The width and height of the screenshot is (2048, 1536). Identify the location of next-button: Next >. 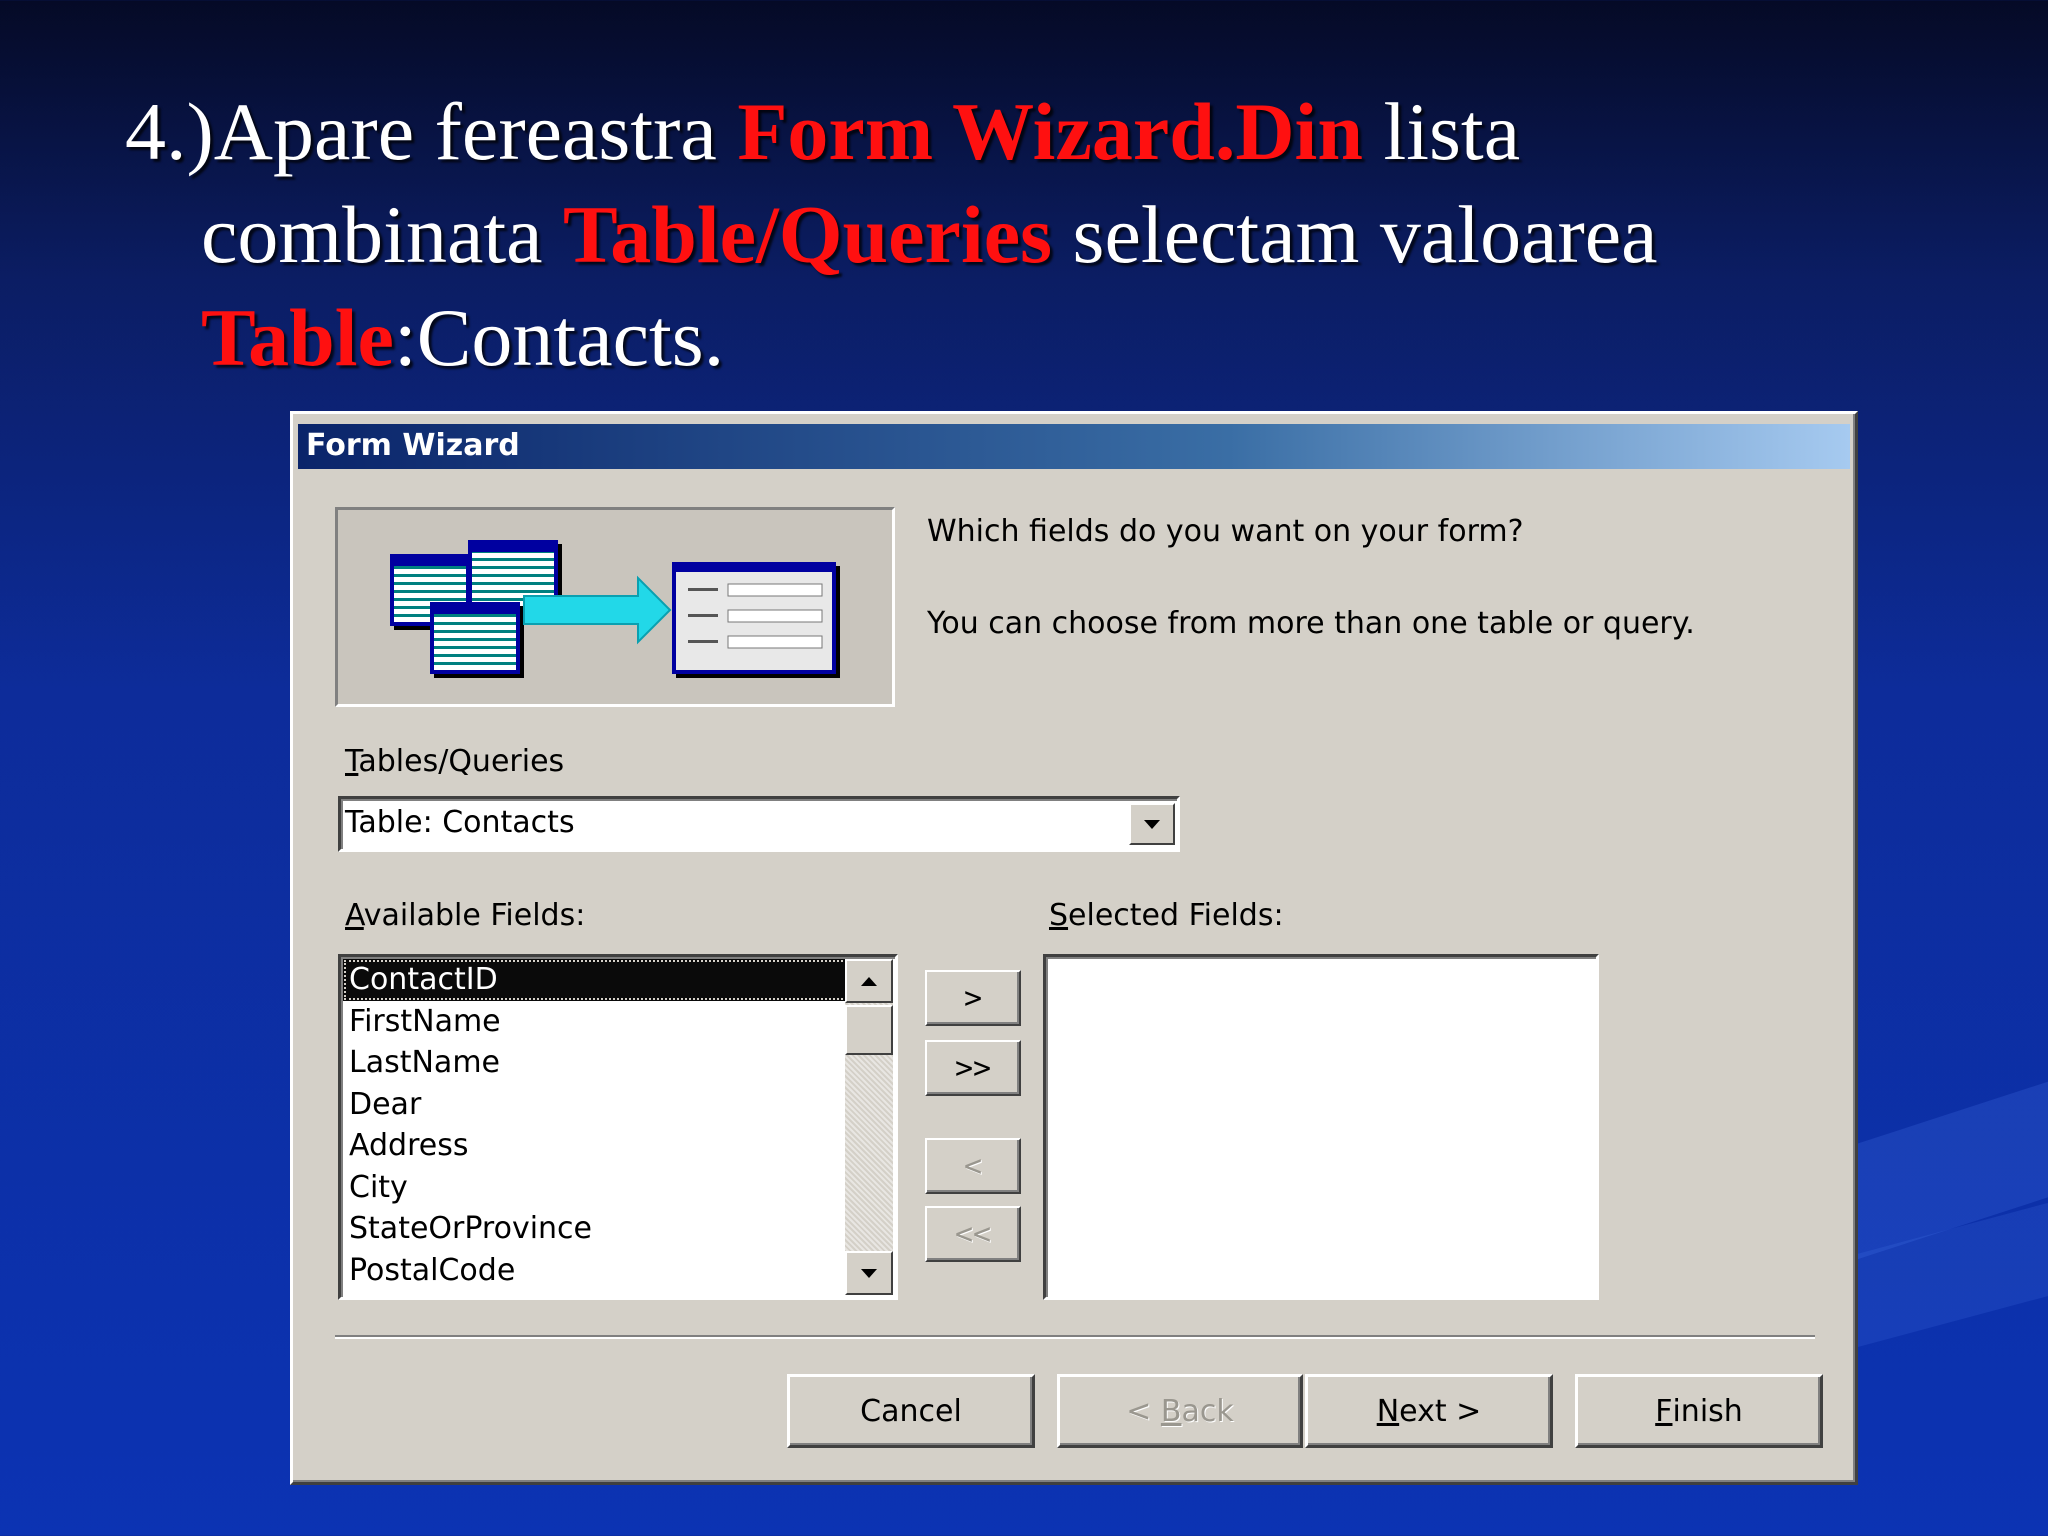
(1429, 1411).